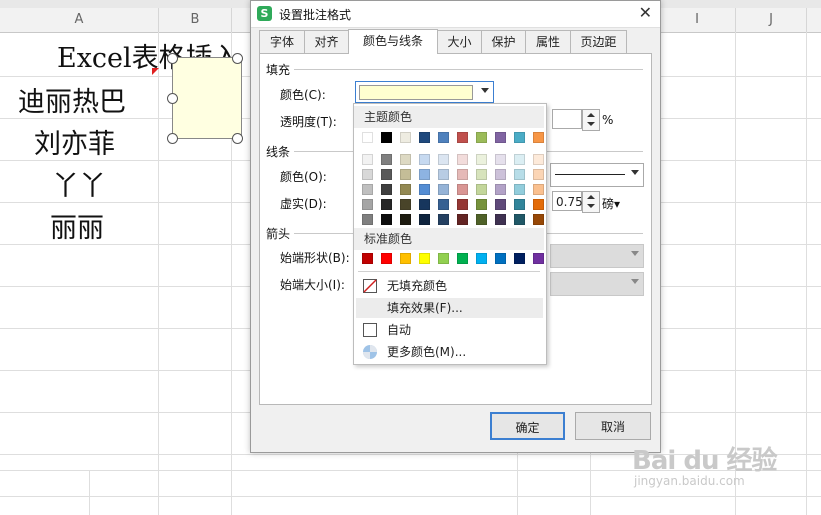  Describe the element at coordinates (72, 99) in the screenshot. I see `cell-a2: 迪丽热巴` at that location.